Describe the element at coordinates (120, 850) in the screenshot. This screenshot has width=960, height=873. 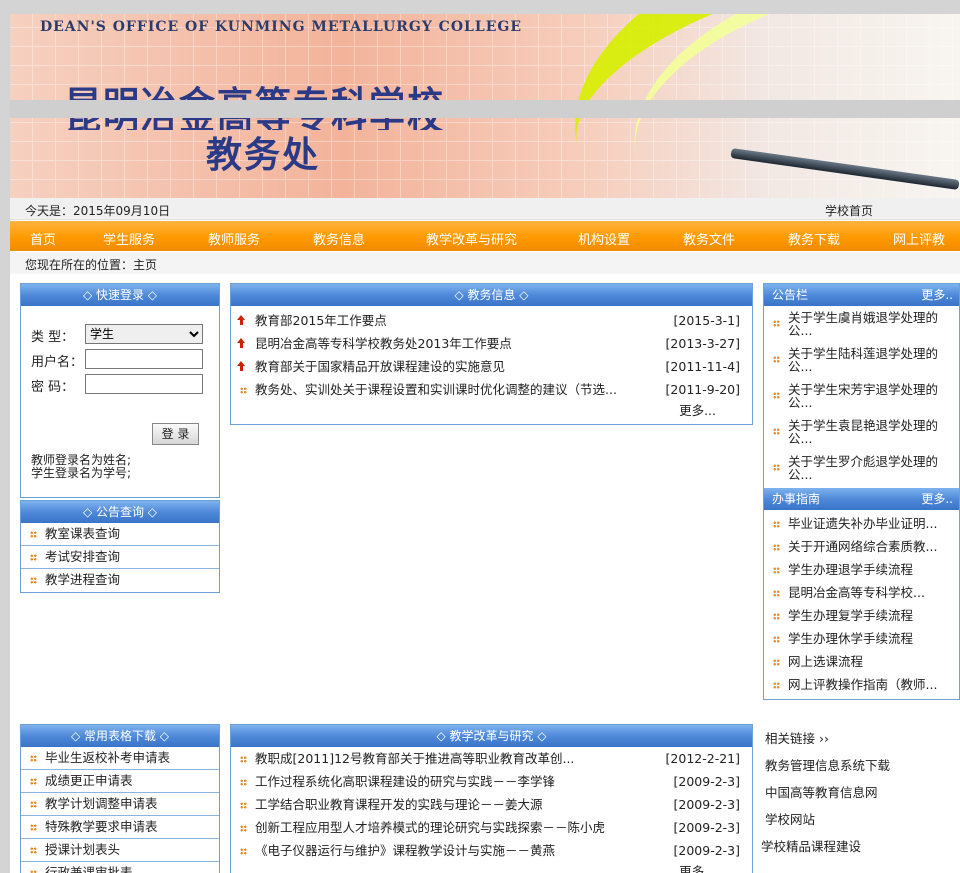
I see `form-item: 授课计划表头` at that location.